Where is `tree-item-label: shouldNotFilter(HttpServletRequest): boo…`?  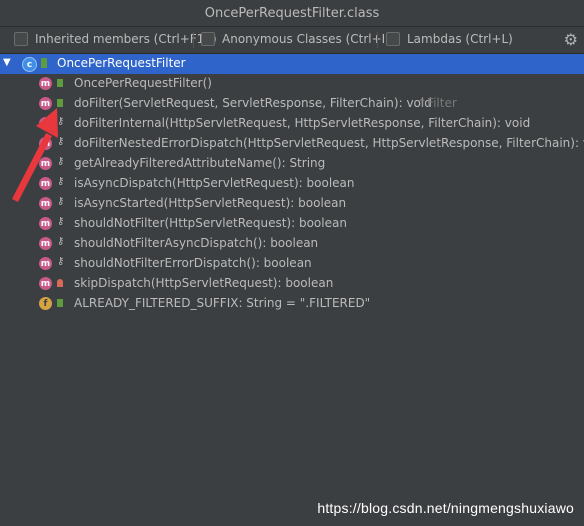 tree-item-label: shouldNotFilter(HttpServletRequest): boo… is located at coordinates (210, 223).